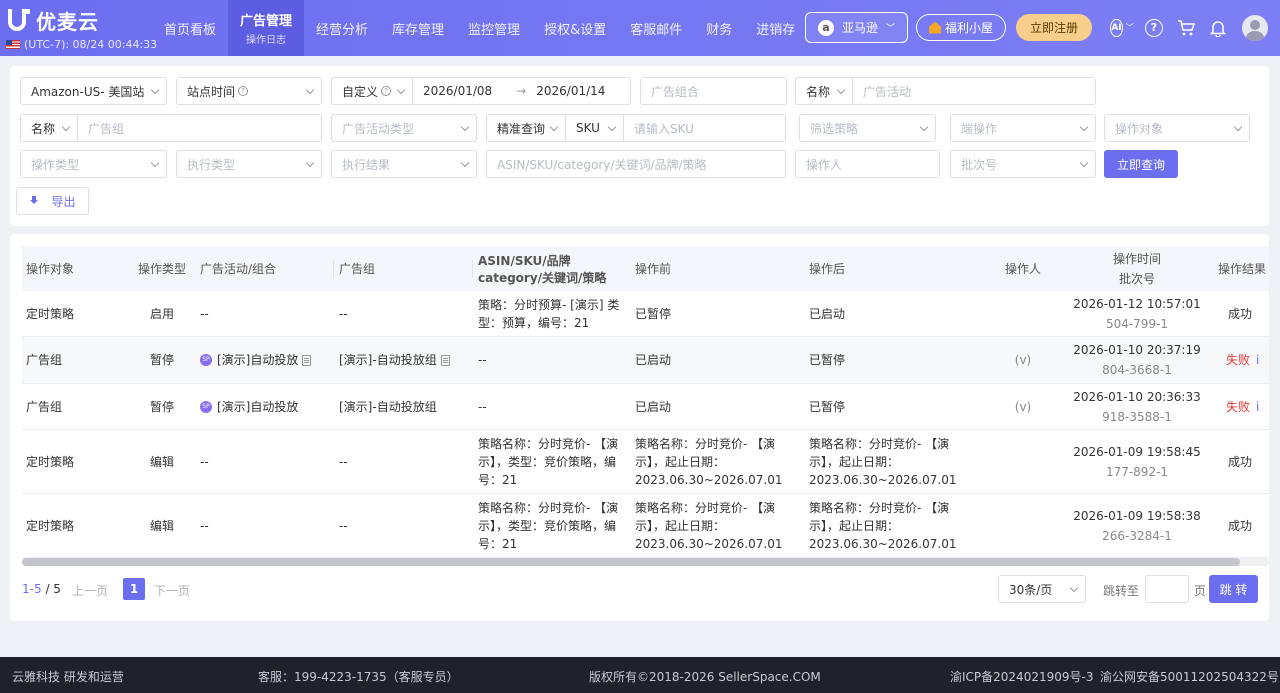 The height and width of the screenshot is (693, 1280). Describe the element at coordinates (404, 164) in the screenshot. I see `exec-result-select: 执行结果` at that location.